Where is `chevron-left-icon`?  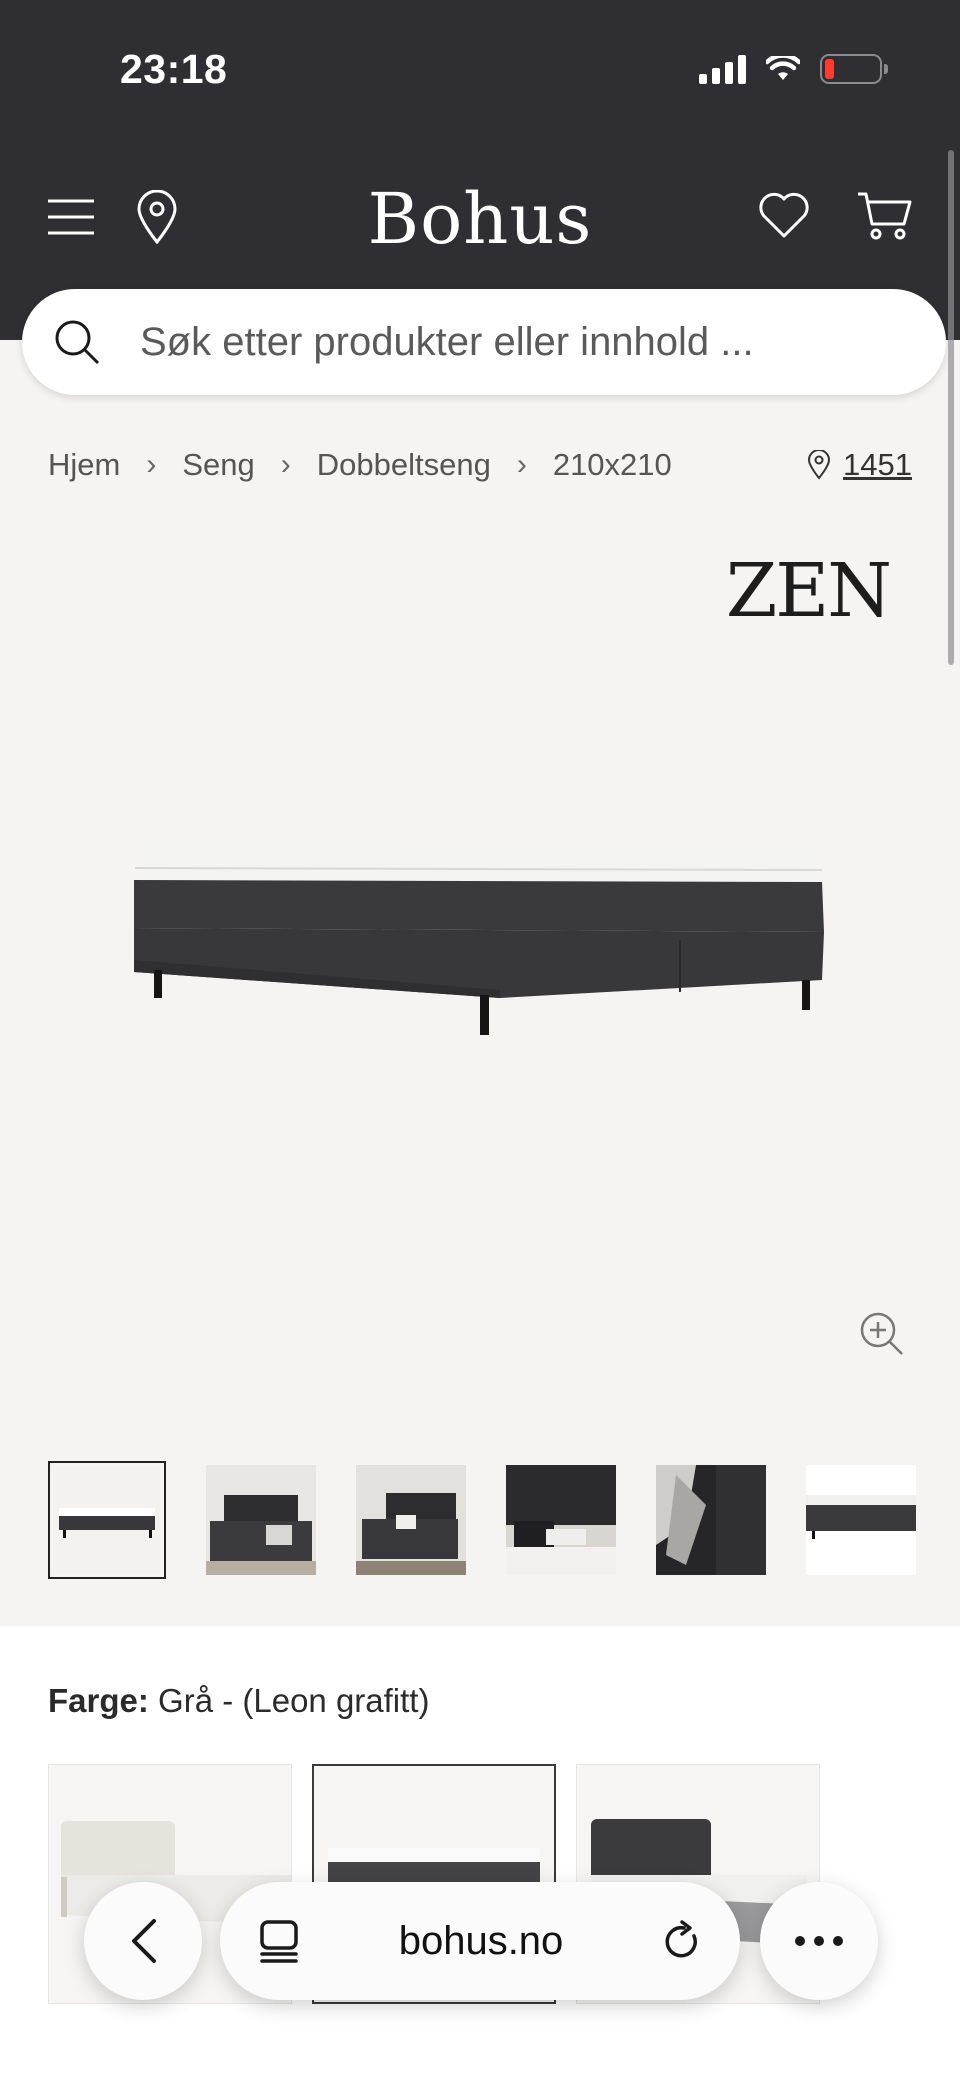
chevron-left-icon is located at coordinates (144, 1941).